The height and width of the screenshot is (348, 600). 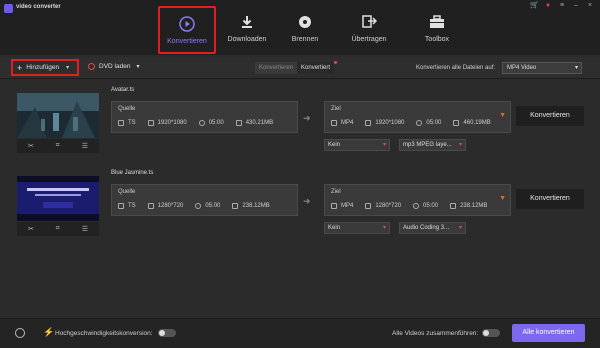 I want to click on source-meta: TS 1280*720 05:00 238.12MB, so click(x=200, y=206).